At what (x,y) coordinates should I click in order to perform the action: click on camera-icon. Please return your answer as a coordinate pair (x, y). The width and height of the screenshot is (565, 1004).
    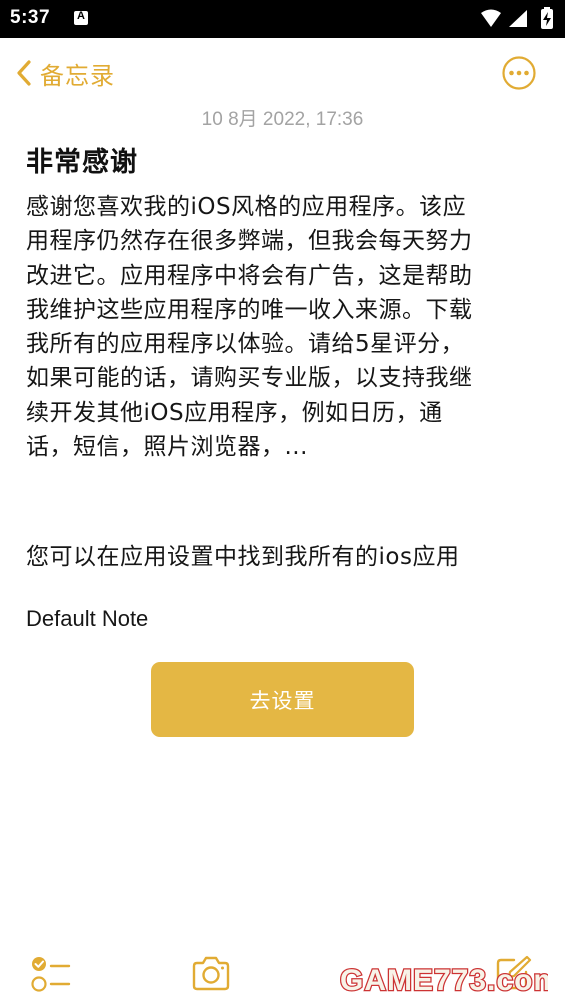
    Looking at the image, I should click on (211, 973).